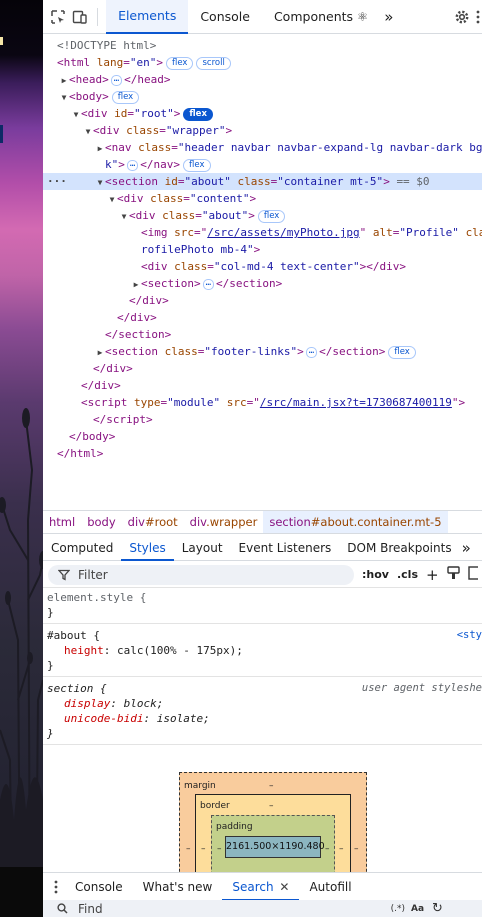 Image resolution: width=482 pixels, height=917 pixels. What do you see at coordinates (262, 164) in the screenshot?
I see `dom-node-nav-cont: k">… </nav> flex` at bounding box center [262, 164].